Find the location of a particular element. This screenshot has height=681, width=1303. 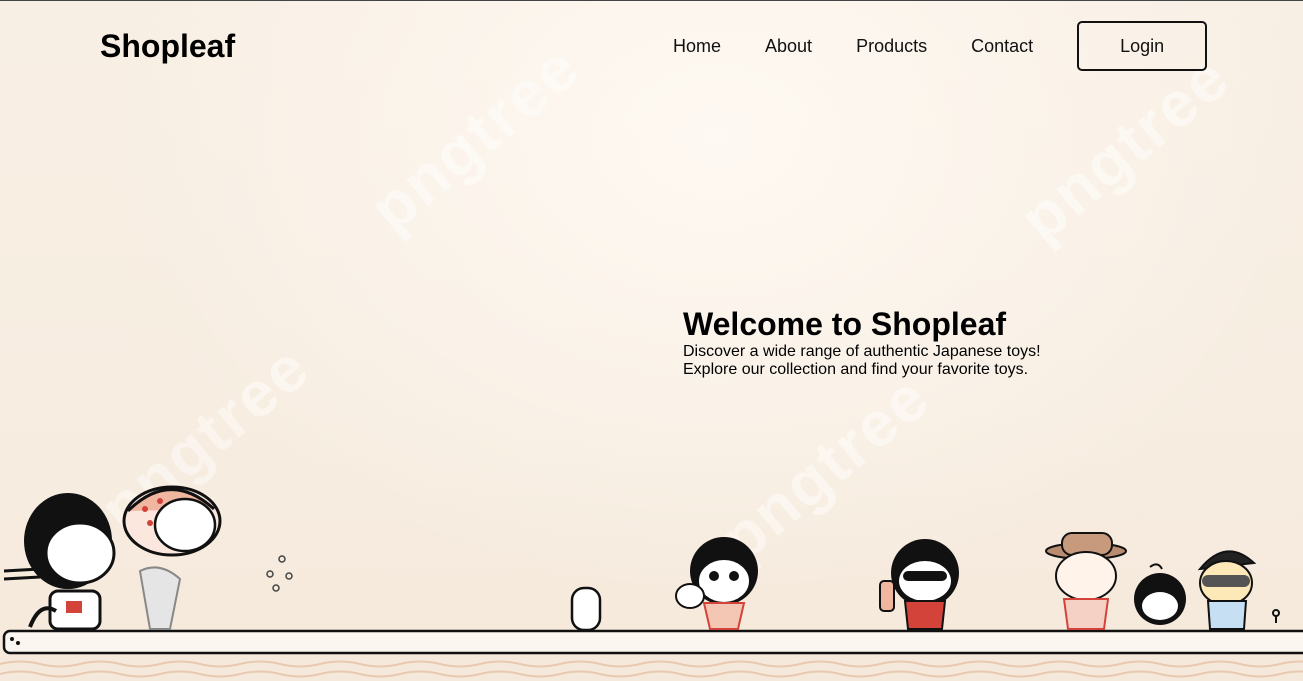

nav-link-about: About is located at coordinates (788, 46).